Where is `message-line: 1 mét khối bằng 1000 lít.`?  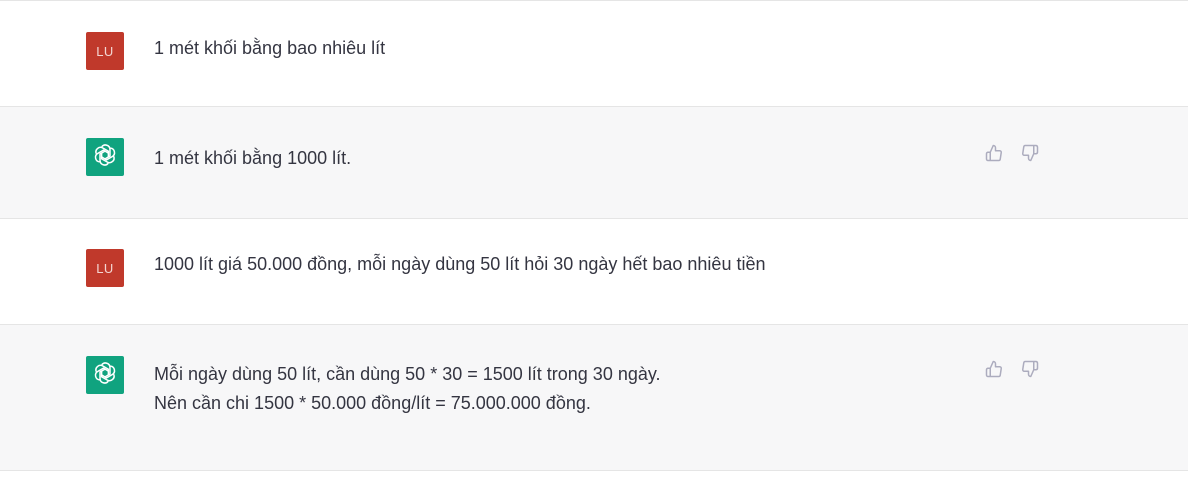
message-line: 1 mét khối bằng 1000 lít. is located at coordinates (253, 158).